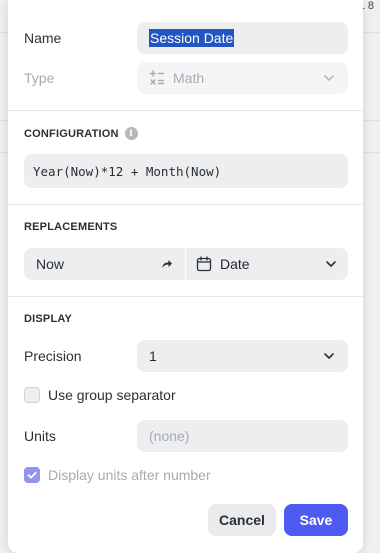 Image resolution: width=380 pixels, height=553 pixels. Describe the element at coordinates (39, 78) in the screenshot. I see `type-label: Type` at that location.